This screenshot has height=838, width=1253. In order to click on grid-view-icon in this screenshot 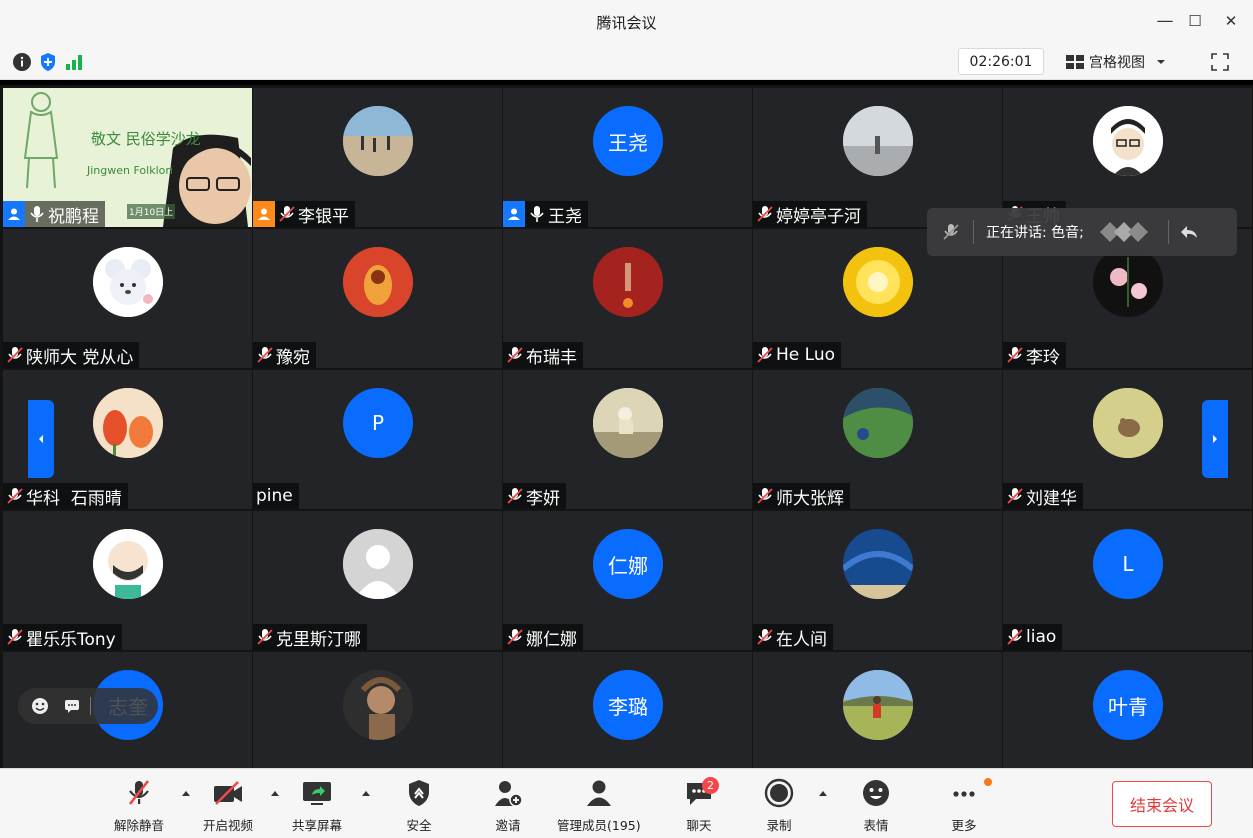, I will do `click(1075, 61)`.